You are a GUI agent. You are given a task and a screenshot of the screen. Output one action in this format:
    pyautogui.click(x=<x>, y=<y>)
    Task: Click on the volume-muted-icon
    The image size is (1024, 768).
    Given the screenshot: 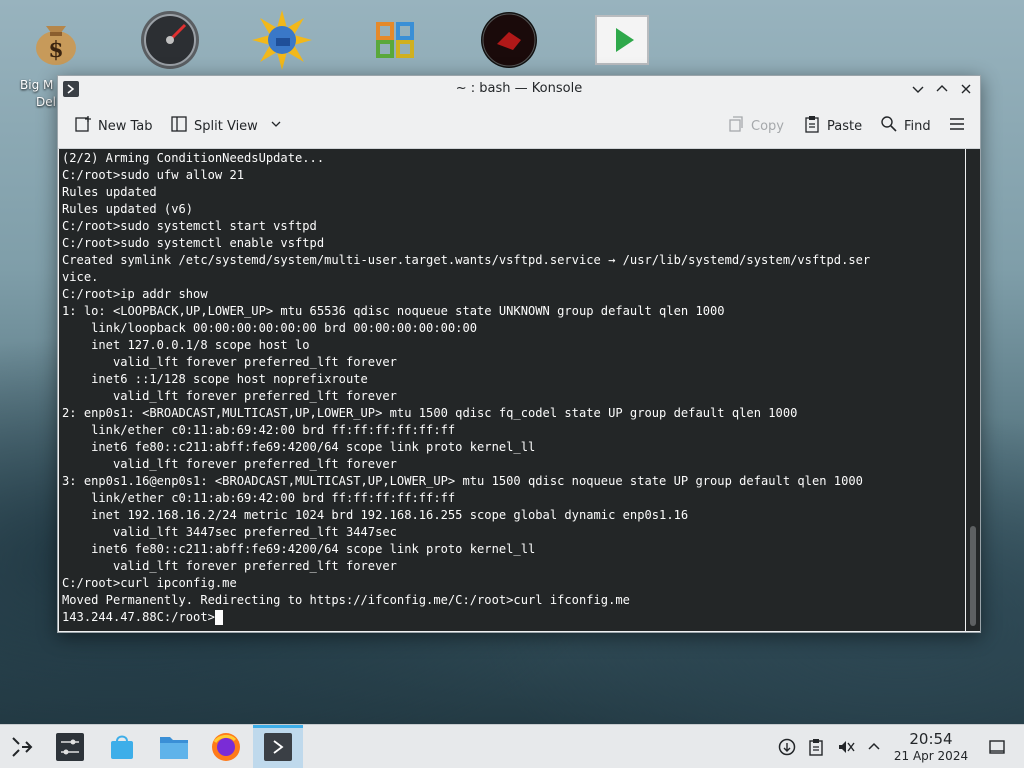 What is the action you would take?
    pyautogui.click(x=846, y=747)
    